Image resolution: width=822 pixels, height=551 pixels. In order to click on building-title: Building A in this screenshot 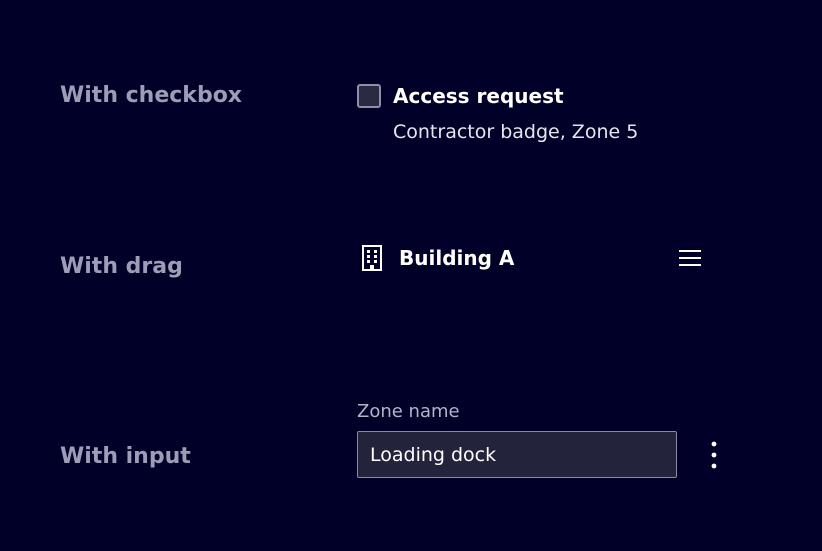, I will do `click(457, 258)`.